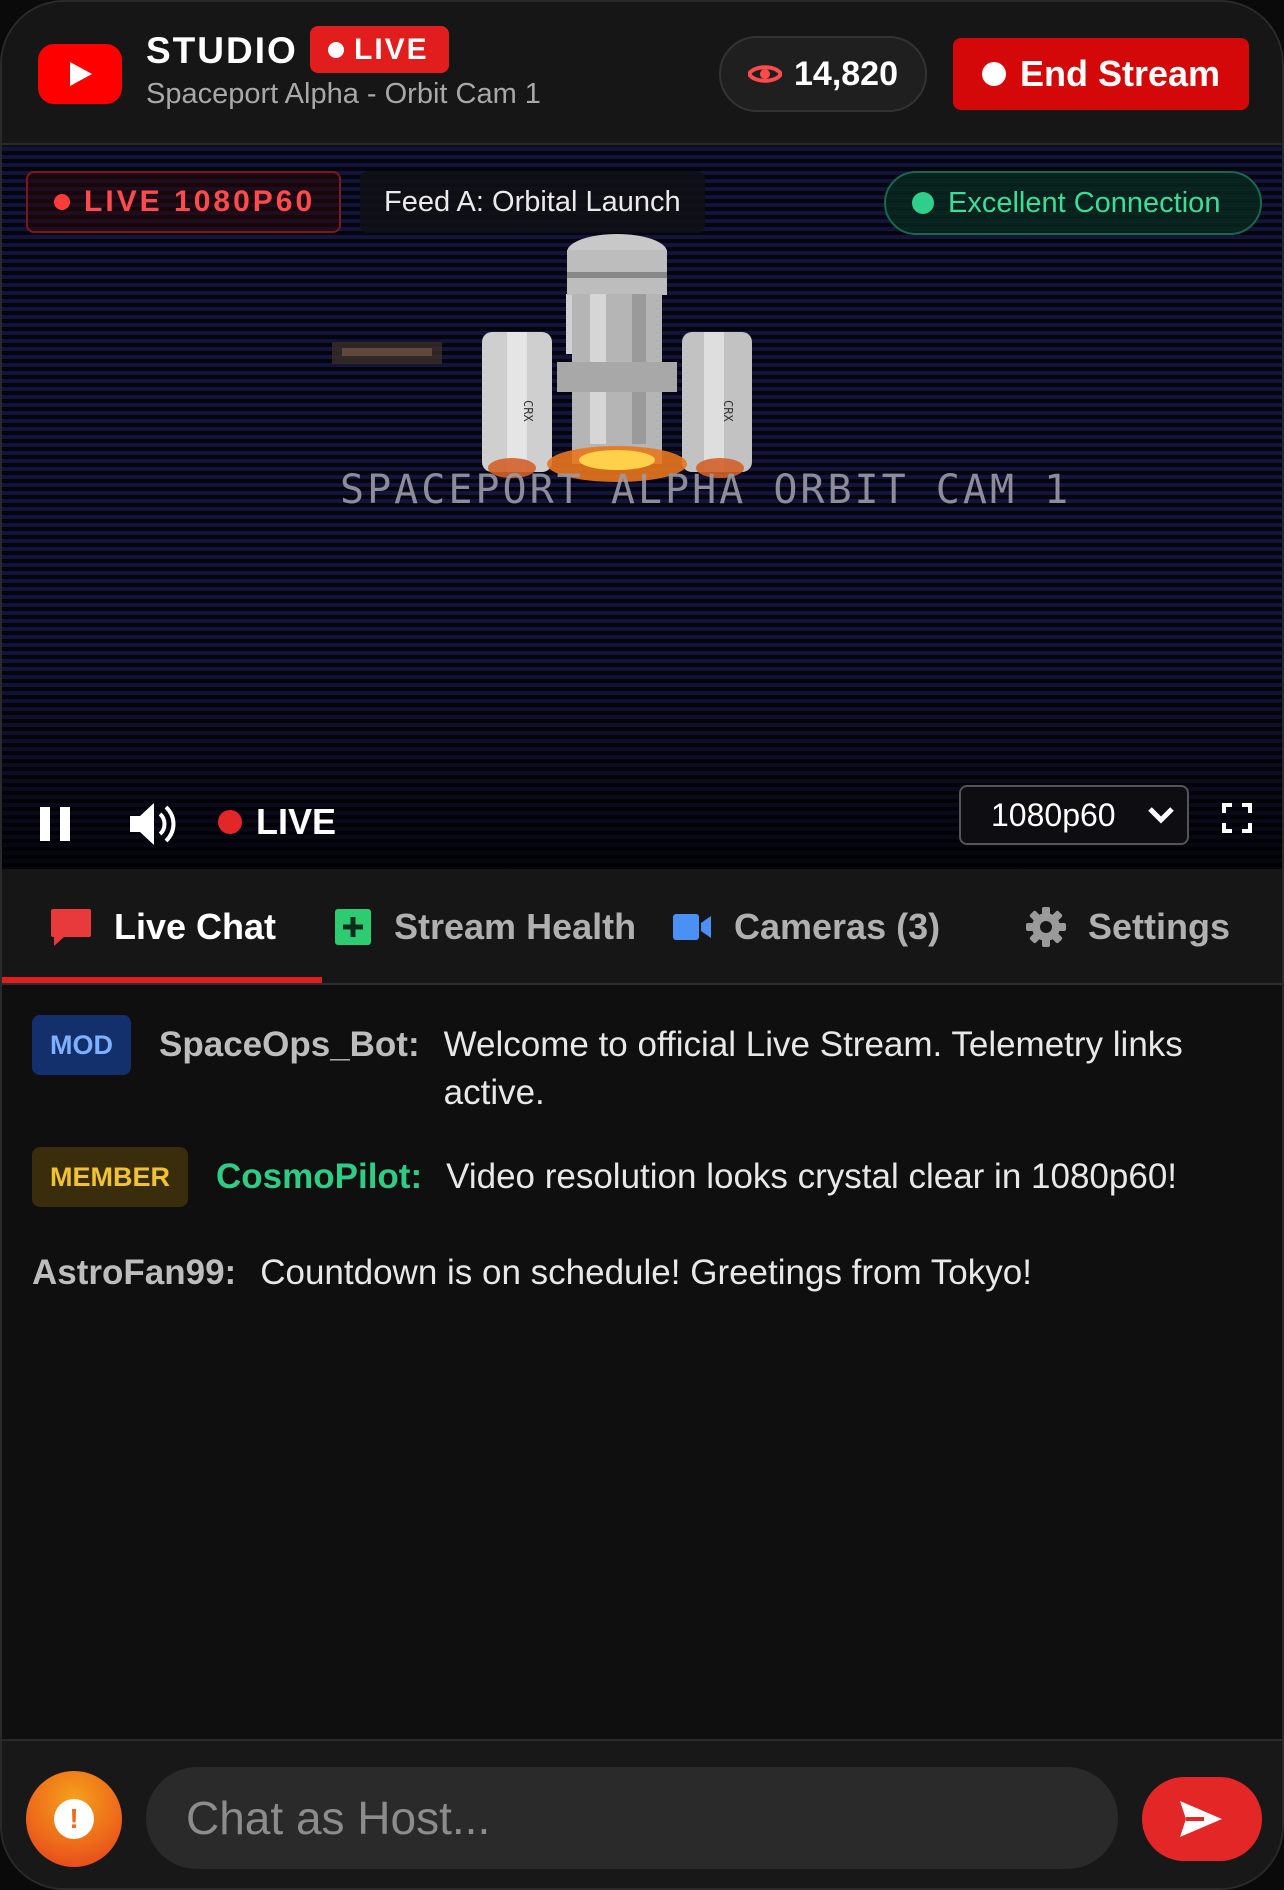 The width and height of the screenshot is (1284, 1890). What do you see at coordinates (923, 203) in the screenshot?
I see `status-dot-icon` at bounding box center [923, 203].